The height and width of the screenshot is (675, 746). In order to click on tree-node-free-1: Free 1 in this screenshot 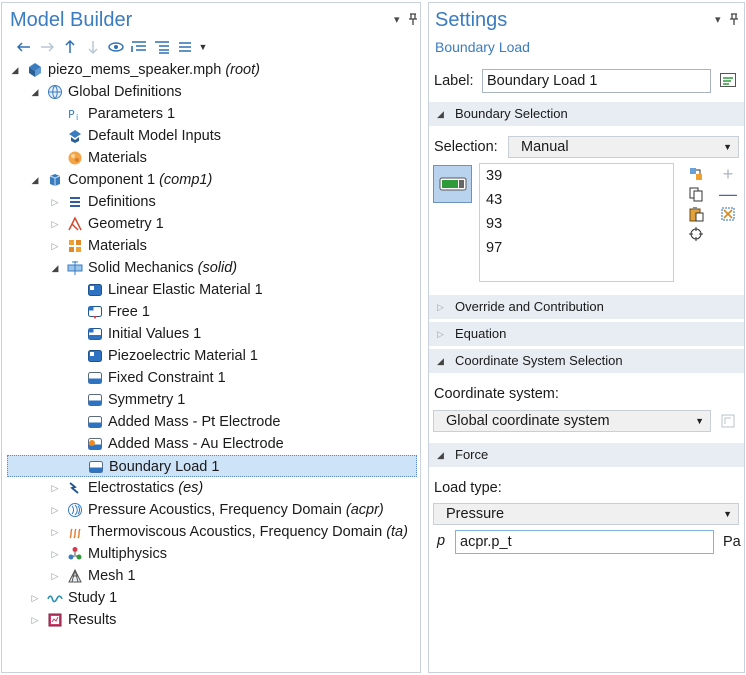, I will do `click(212, 312)`.